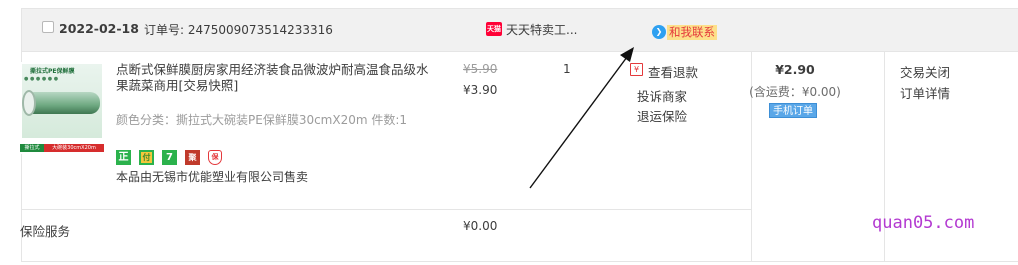 This screenshot has height=265, width=1018. What do you see at coordinates (636, 69) in the screenshot?
I see `refund-icon: ¥` at bounding box center [636, 69].